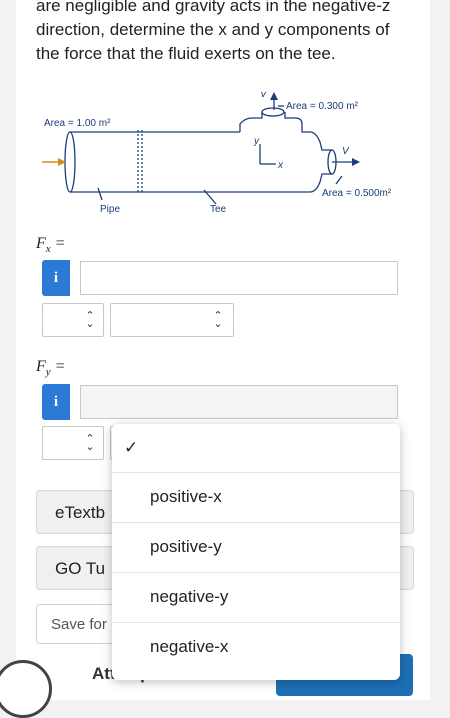  What do you see at coordinates (264, 96) in the screenshot?
I see `velocity-top-label: V` at bounding box center [264, 96].